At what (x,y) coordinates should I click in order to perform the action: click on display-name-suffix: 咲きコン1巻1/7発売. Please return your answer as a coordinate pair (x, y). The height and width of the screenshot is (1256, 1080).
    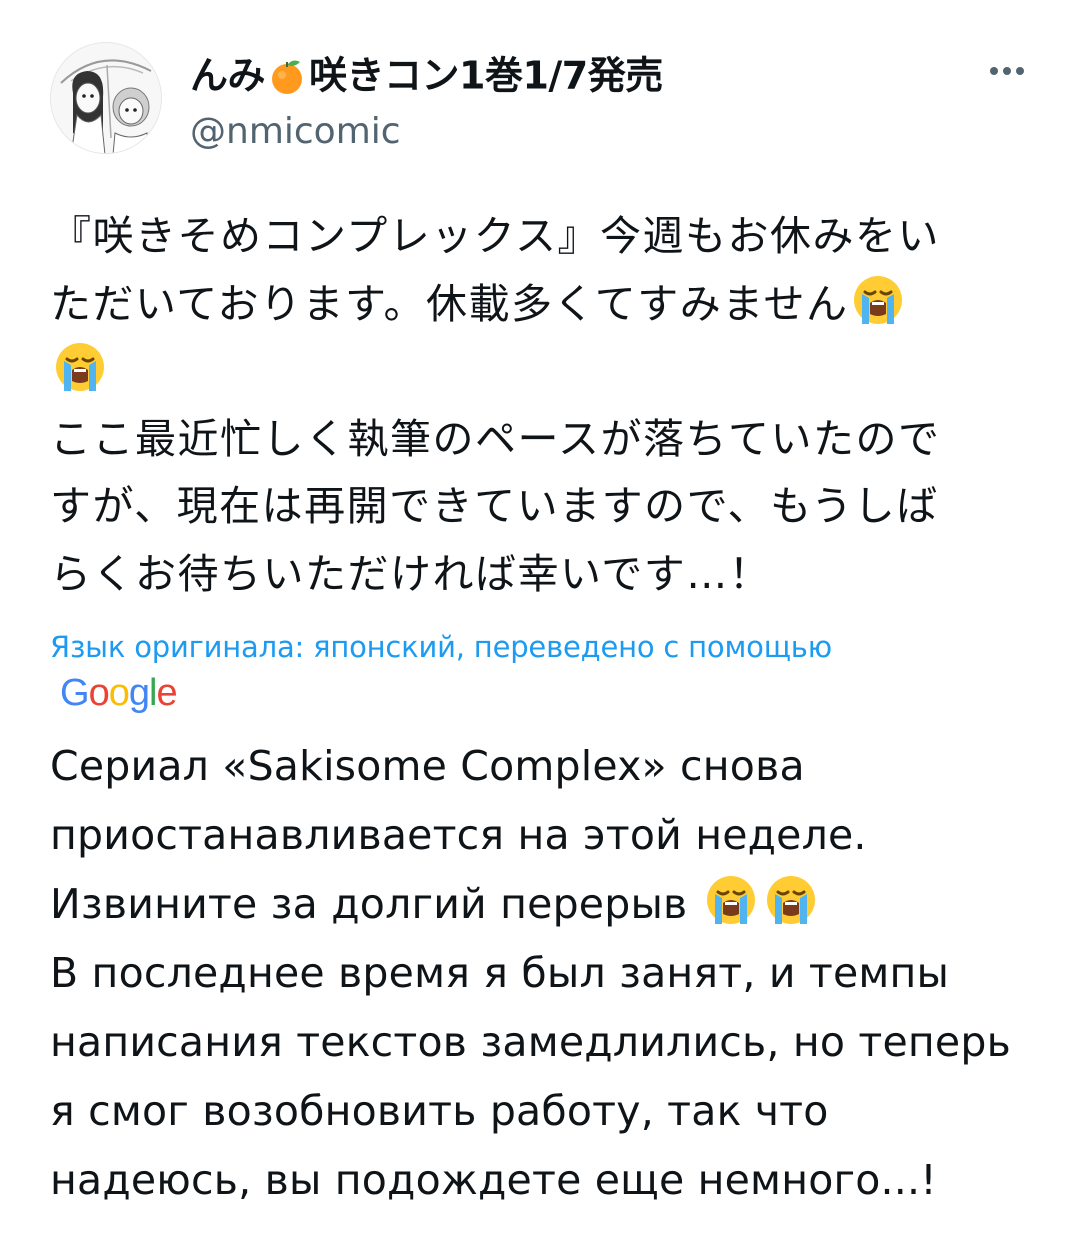
    Looking at the image, I should click on (486, 75).